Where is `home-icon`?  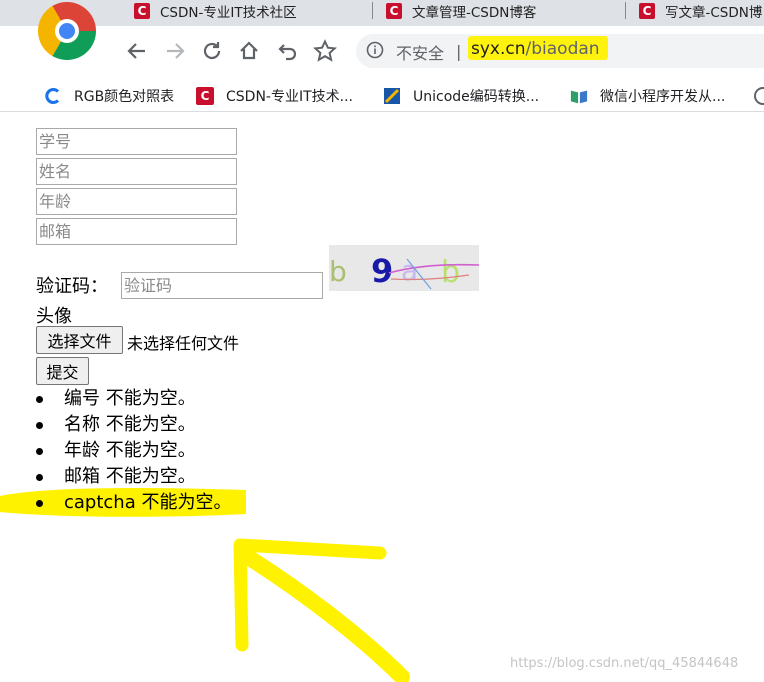 home-icon is located at coordinates (249, 50).